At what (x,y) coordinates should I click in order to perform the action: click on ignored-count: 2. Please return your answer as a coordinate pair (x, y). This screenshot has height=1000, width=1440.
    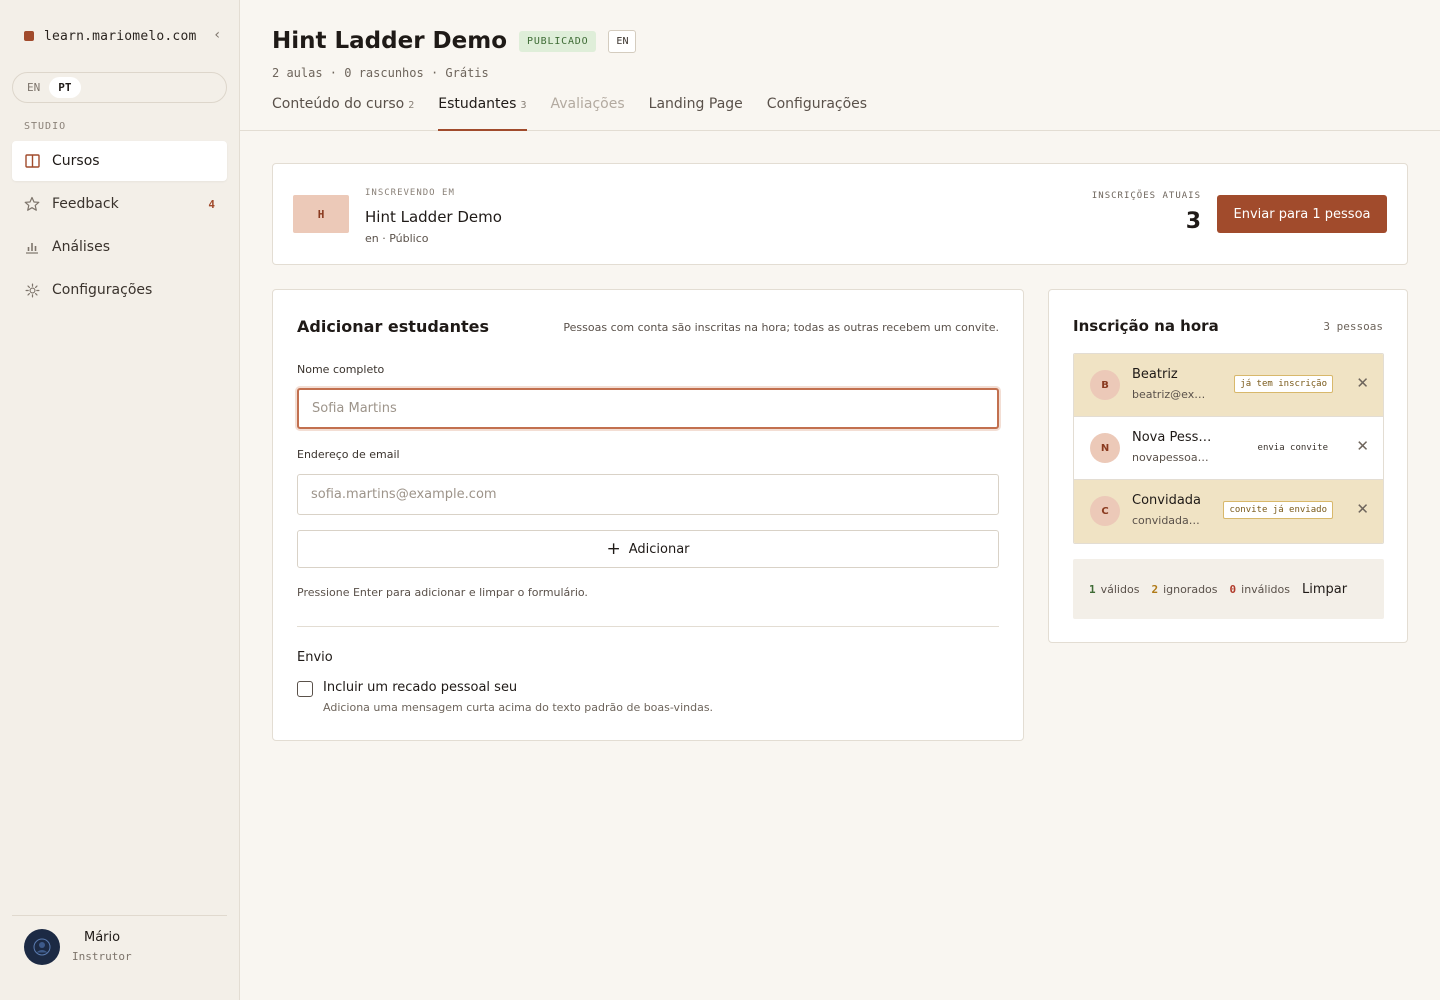
    Looking at the image, I should click on (1155, 589).